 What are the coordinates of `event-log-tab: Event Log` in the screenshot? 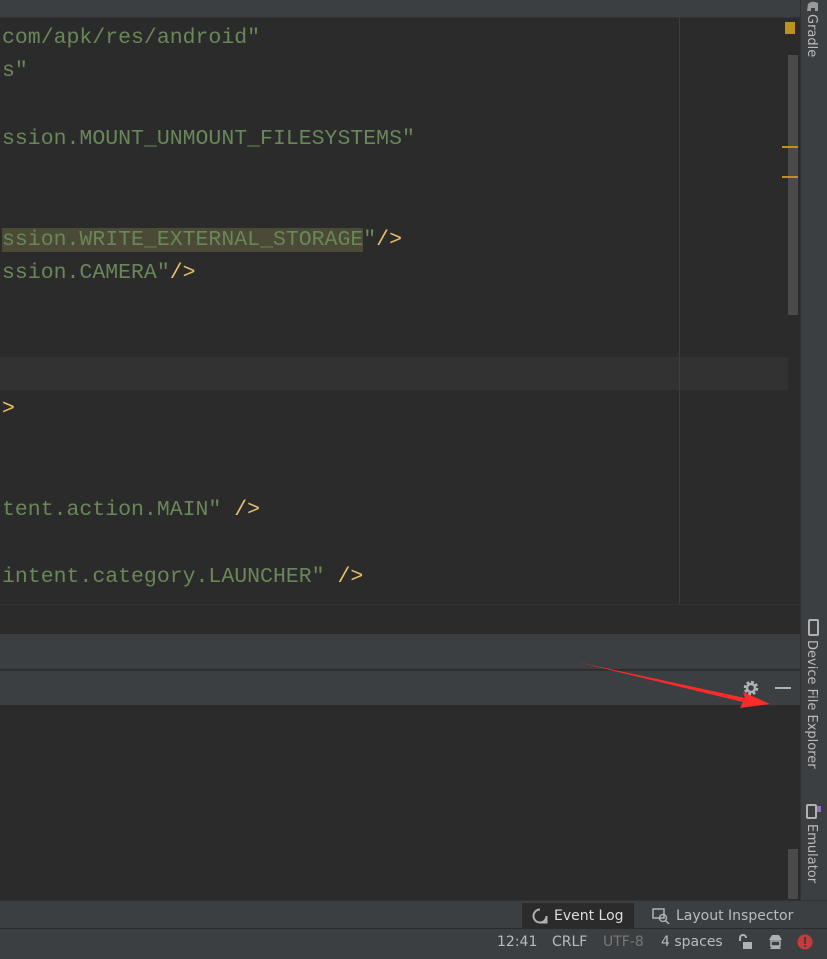 It's located at (578, 915).